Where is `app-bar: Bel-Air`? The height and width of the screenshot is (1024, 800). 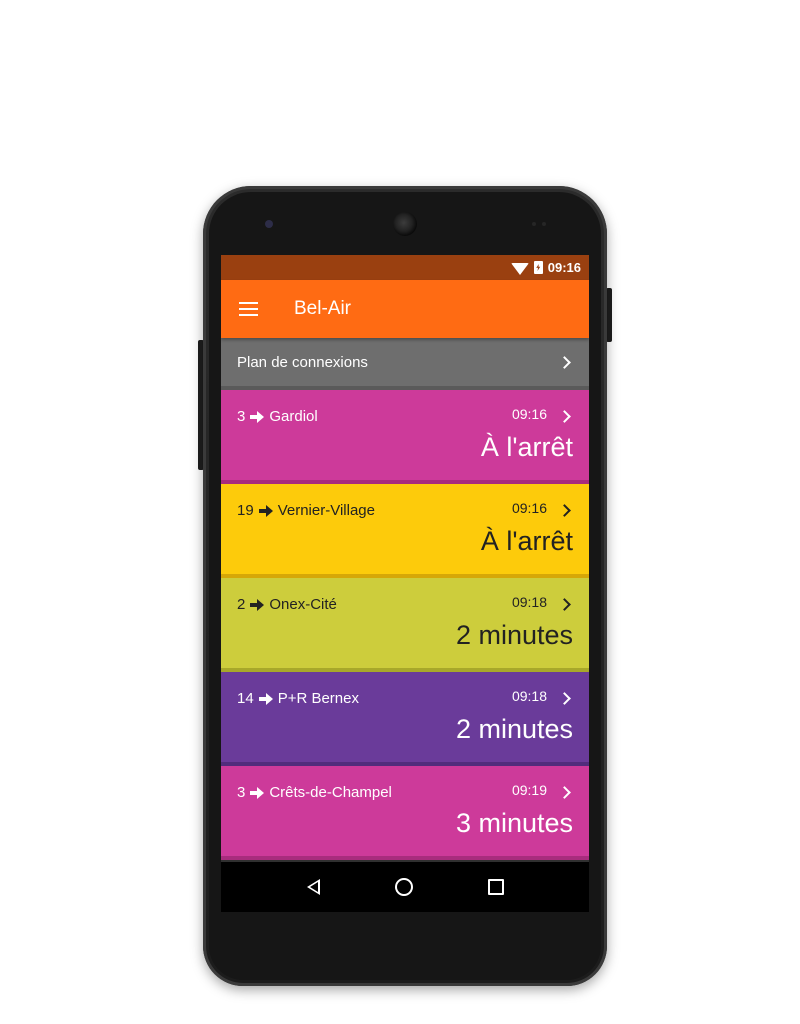 app-bar: Bel-Air is located at coordinates (405, 309).